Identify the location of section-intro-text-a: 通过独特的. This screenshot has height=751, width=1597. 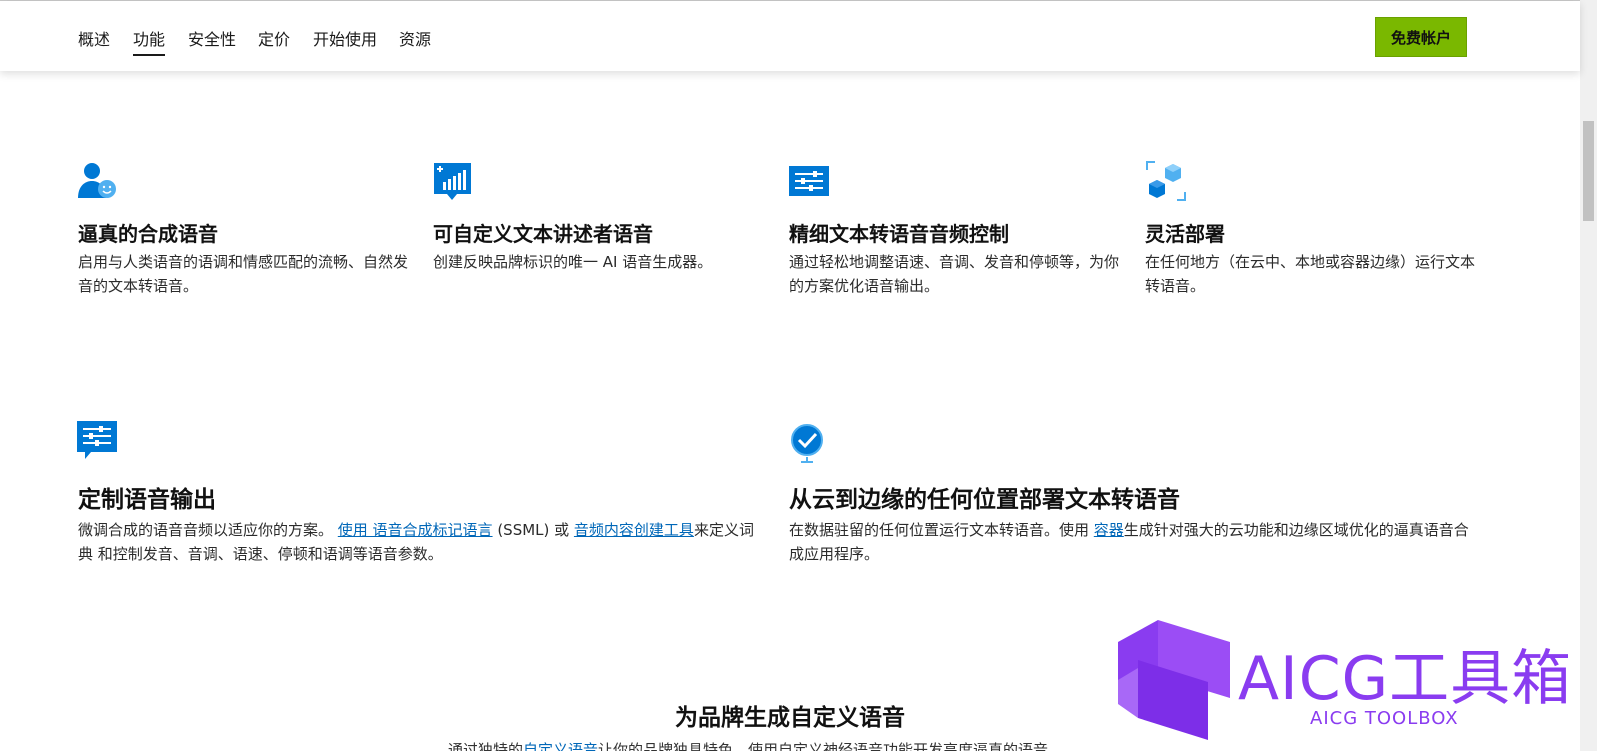
(486, 746).